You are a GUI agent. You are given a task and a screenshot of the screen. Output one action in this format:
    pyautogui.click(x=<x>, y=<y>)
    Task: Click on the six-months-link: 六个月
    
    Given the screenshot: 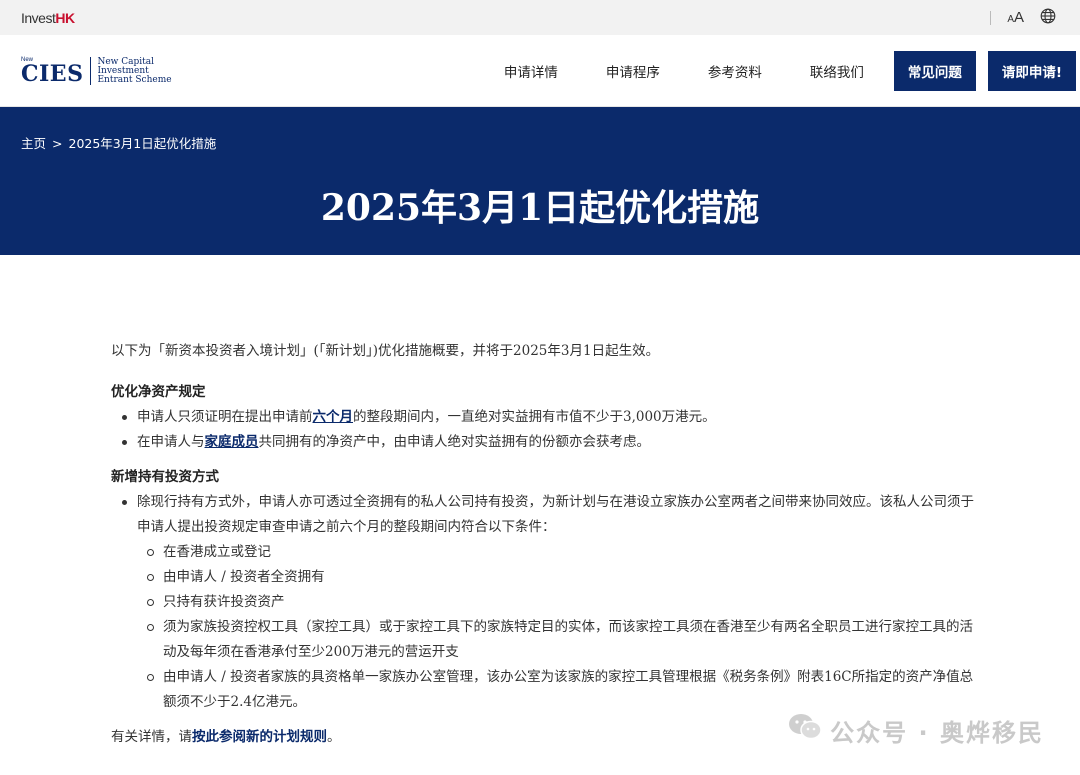 What is the action you would take?
    pyautogui.click(x=333, y=417)
    